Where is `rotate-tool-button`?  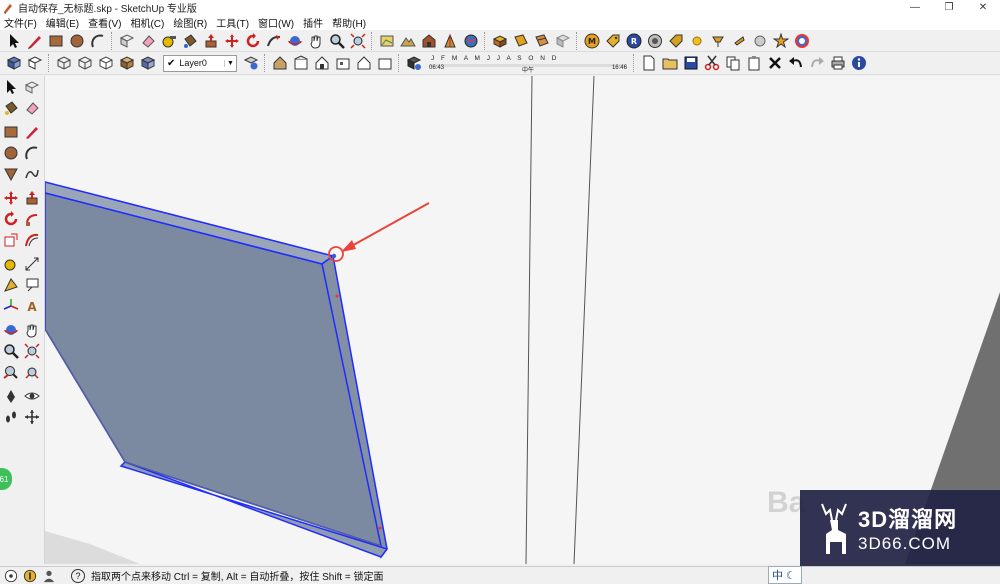
rotate-tool-button is located at coordinates (252, 40).